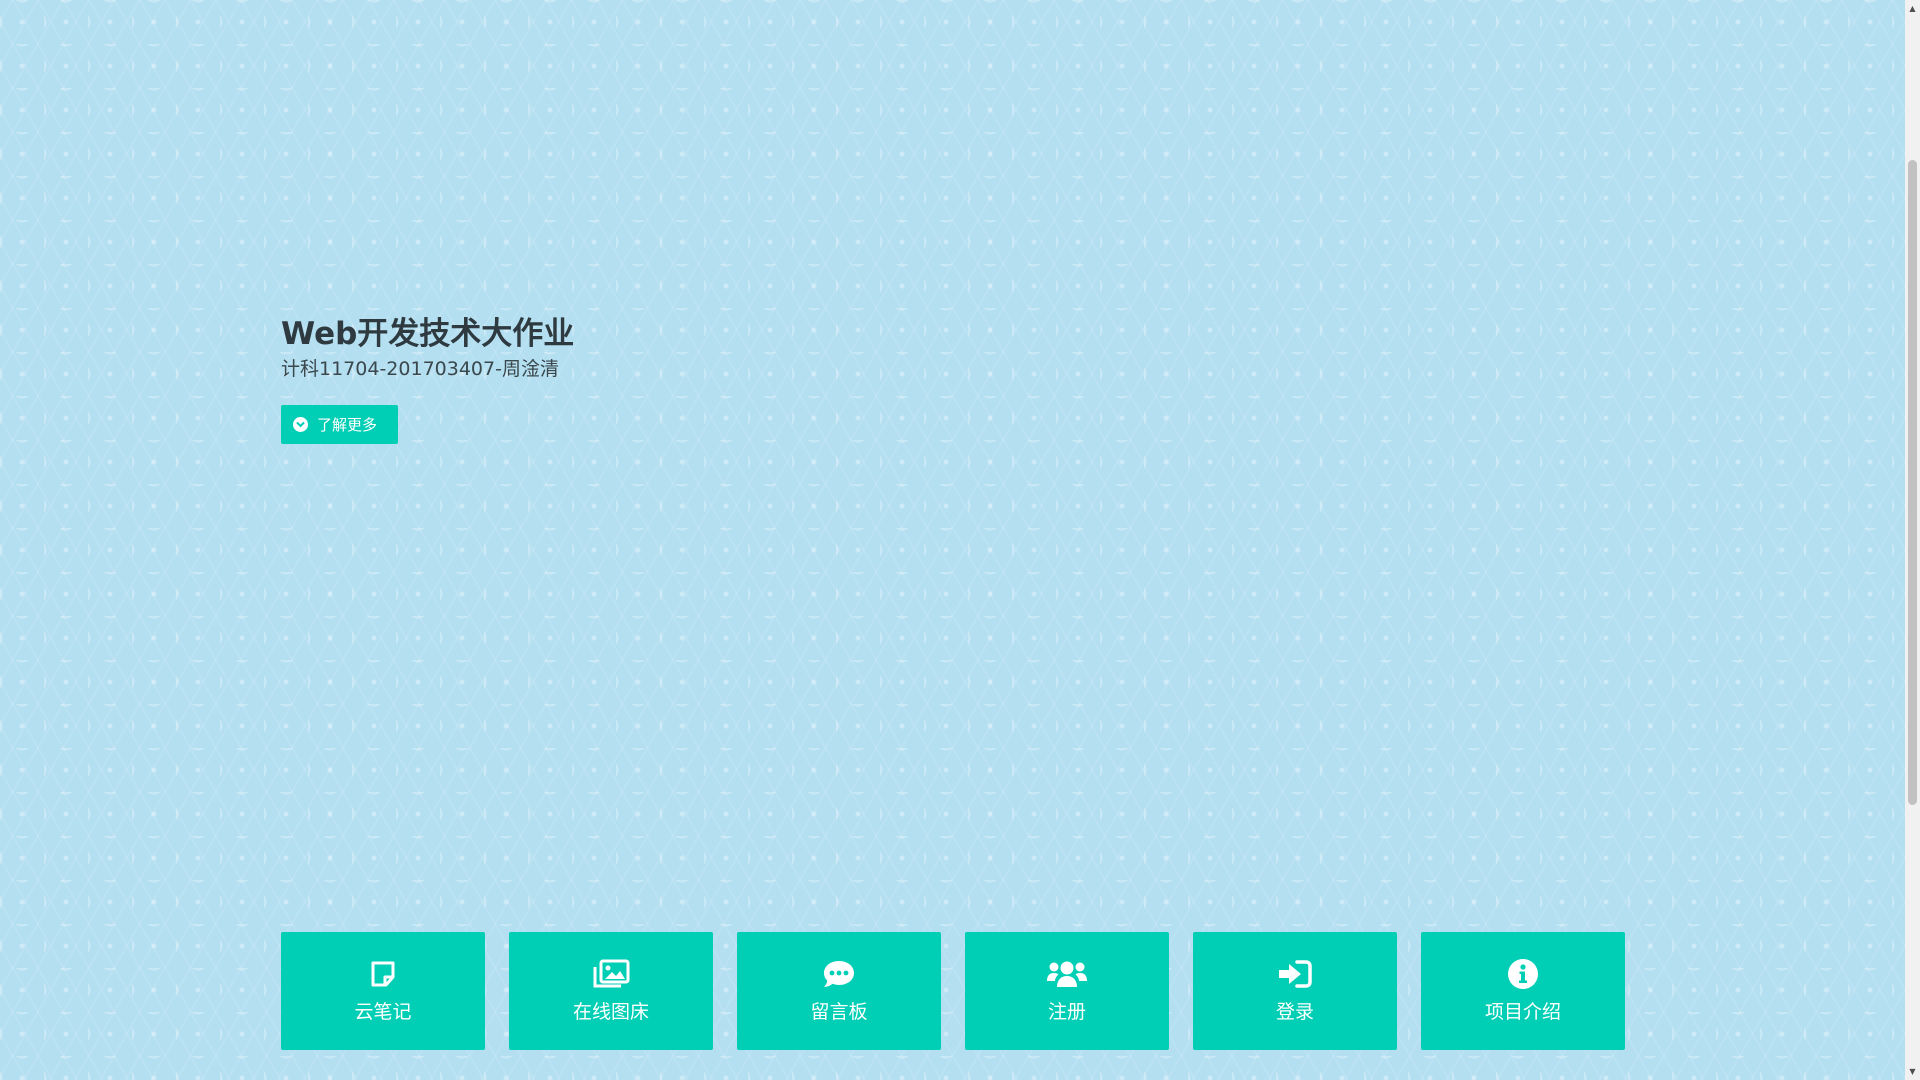 This screenshot has height=1080, width=1920. Describe the element at coordinates (1067, 991) in the screenshot. I see `tile-register: 注册` at that location.